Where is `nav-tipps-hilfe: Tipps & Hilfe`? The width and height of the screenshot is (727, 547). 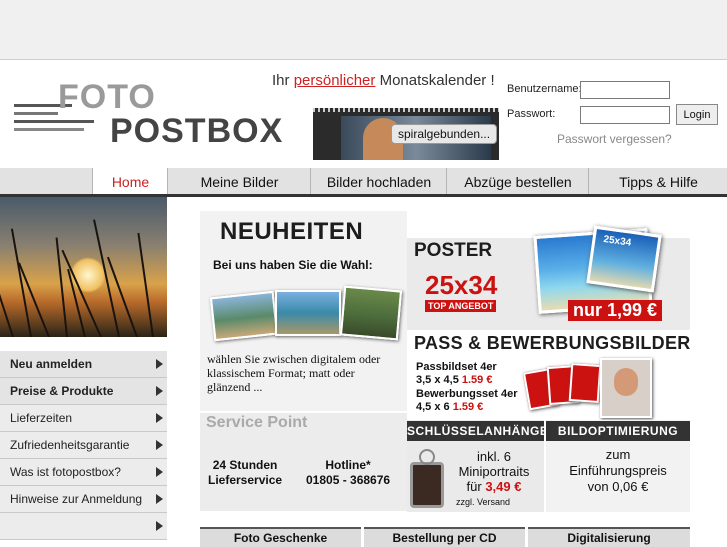 nav-tipps-hilfe: Tipps & Hilfe is located at coordinates (657, 181).